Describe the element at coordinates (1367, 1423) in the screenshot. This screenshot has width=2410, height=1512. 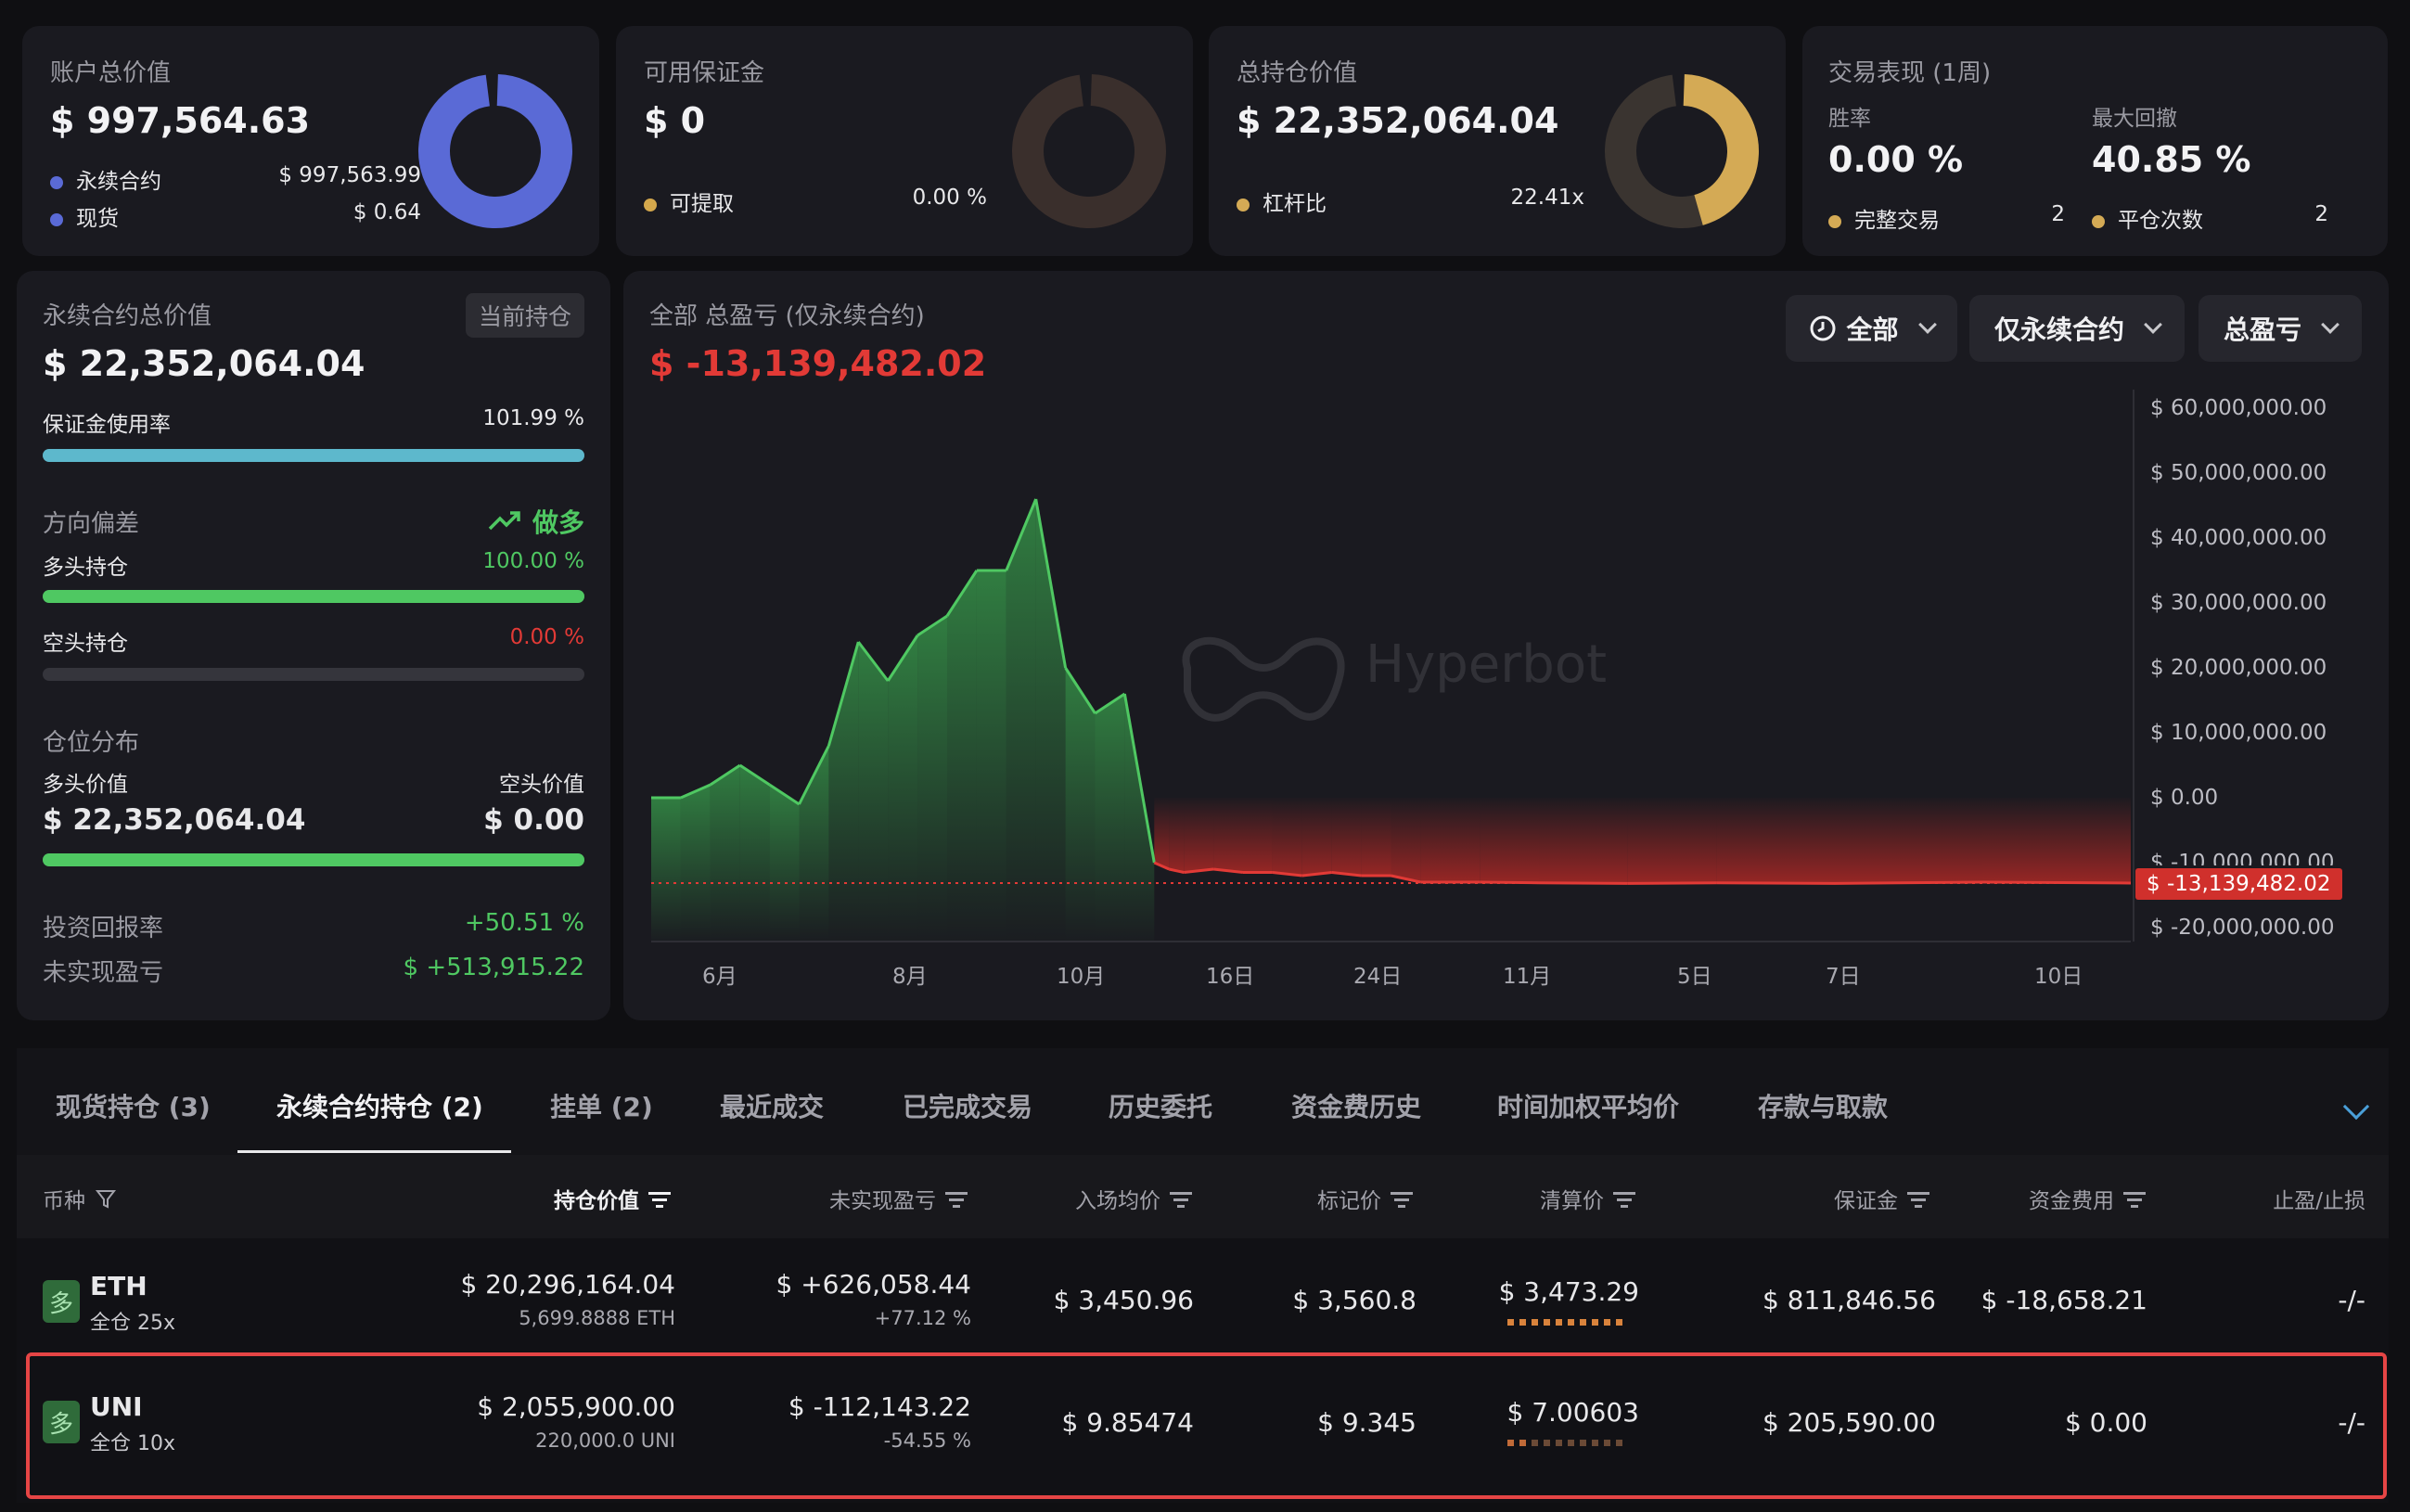
I see `mark-price: $ 9.345` at that location.